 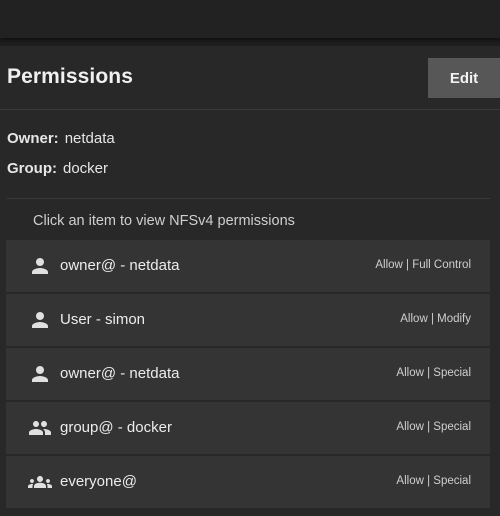 I want to click on group-label: Group:, so click(x=32, y=168).